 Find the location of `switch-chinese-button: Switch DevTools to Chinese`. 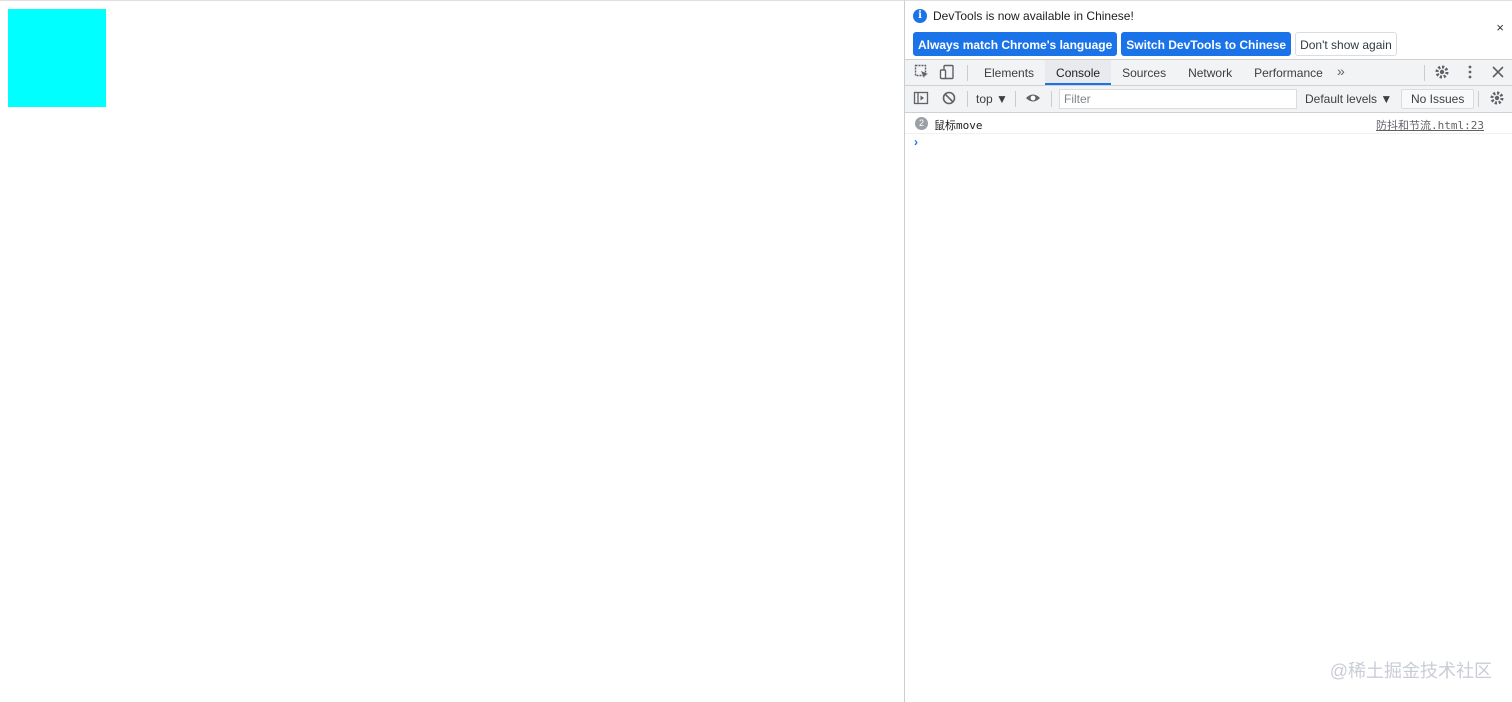

switch-chinese-button: Switch DevTools to Chinese is located at coordinates (1206, 44).